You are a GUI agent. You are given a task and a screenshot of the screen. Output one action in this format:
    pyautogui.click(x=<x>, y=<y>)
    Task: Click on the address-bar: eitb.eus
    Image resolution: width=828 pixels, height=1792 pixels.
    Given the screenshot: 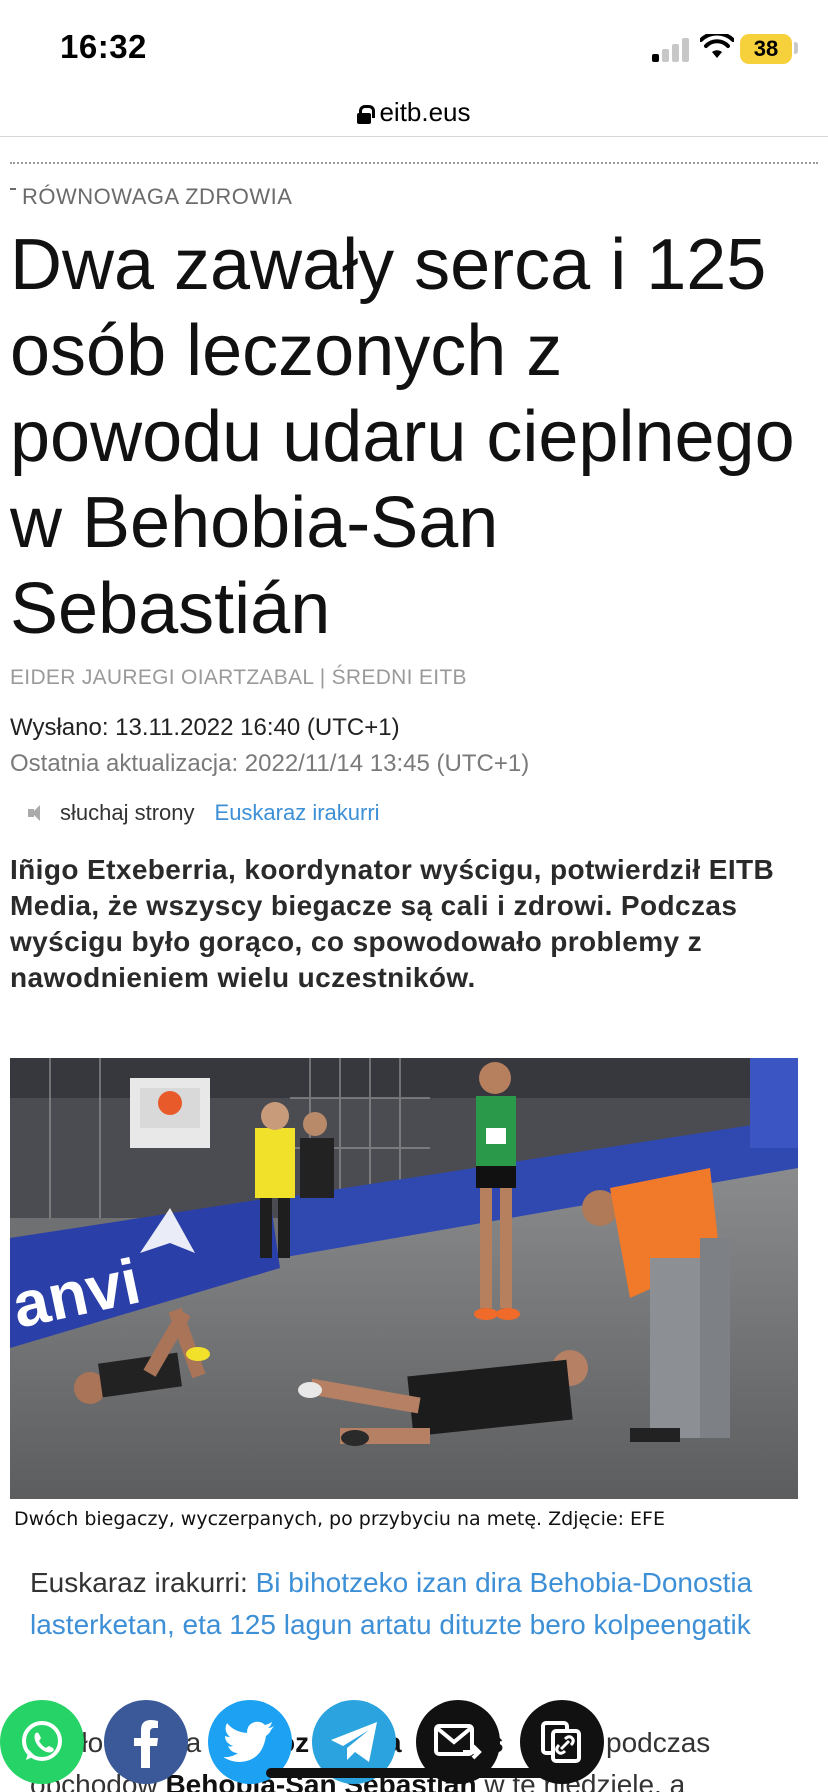 What is the action you would take?
    pyautogui.click(x=414, y=112)
    